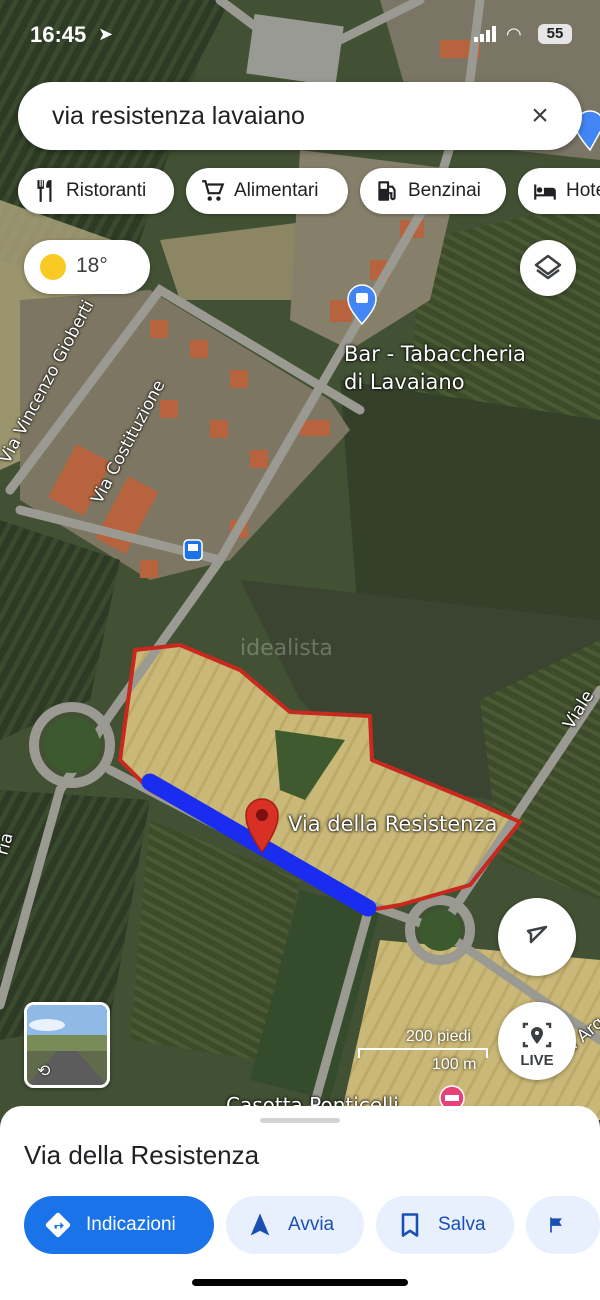 The width and height of the screenshot is (600, 1300). Describe the element at coordinates (422, 1052) in the screenshot. I see `map-scale: 200 piedi 100 m` at that location.